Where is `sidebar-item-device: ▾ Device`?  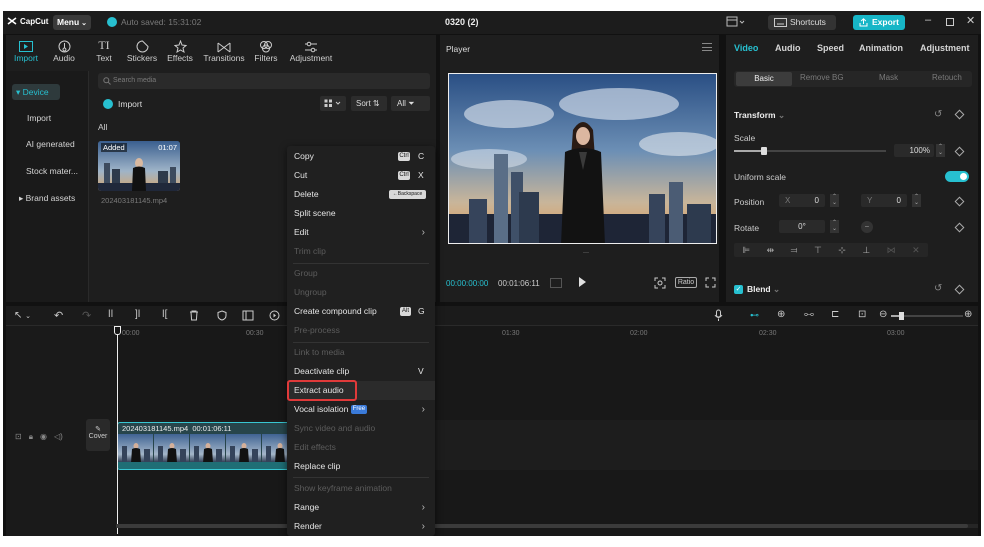
sidebar-item-device: ▾ Device is located at coordinates (36, 92).